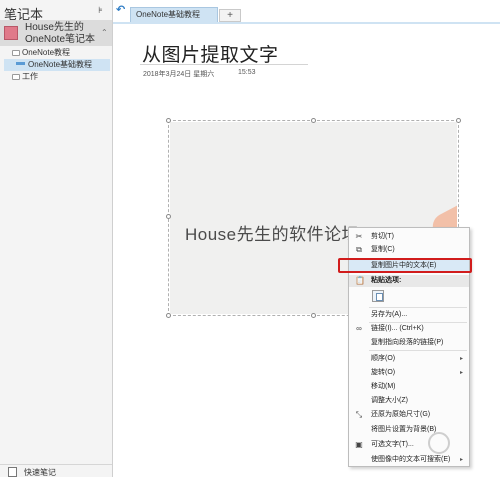 This screenshot has height=477, width=500. Describe the element at coordinates (359, 414) in the screenshot. I see `restore-size-icon: ⤡` at that location.